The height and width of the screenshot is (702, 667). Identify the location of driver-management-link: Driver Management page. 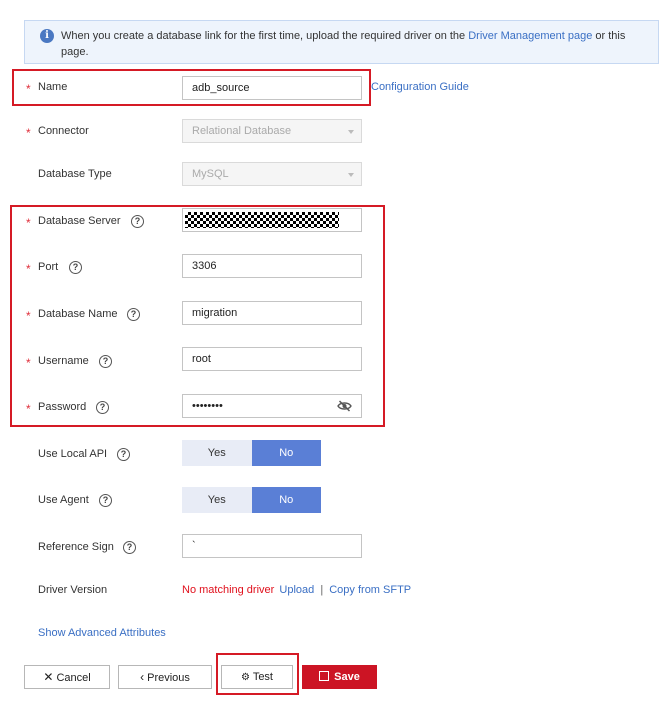
(530, 36).